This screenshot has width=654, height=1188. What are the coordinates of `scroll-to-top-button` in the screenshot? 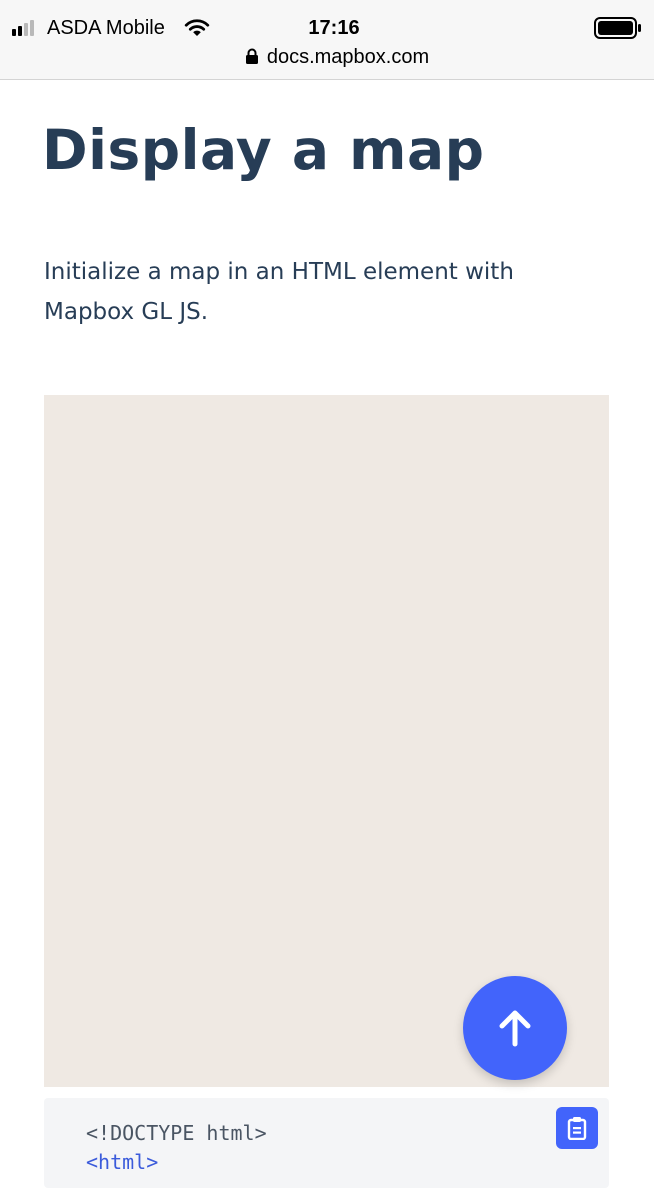 It's located at (515, 1028).